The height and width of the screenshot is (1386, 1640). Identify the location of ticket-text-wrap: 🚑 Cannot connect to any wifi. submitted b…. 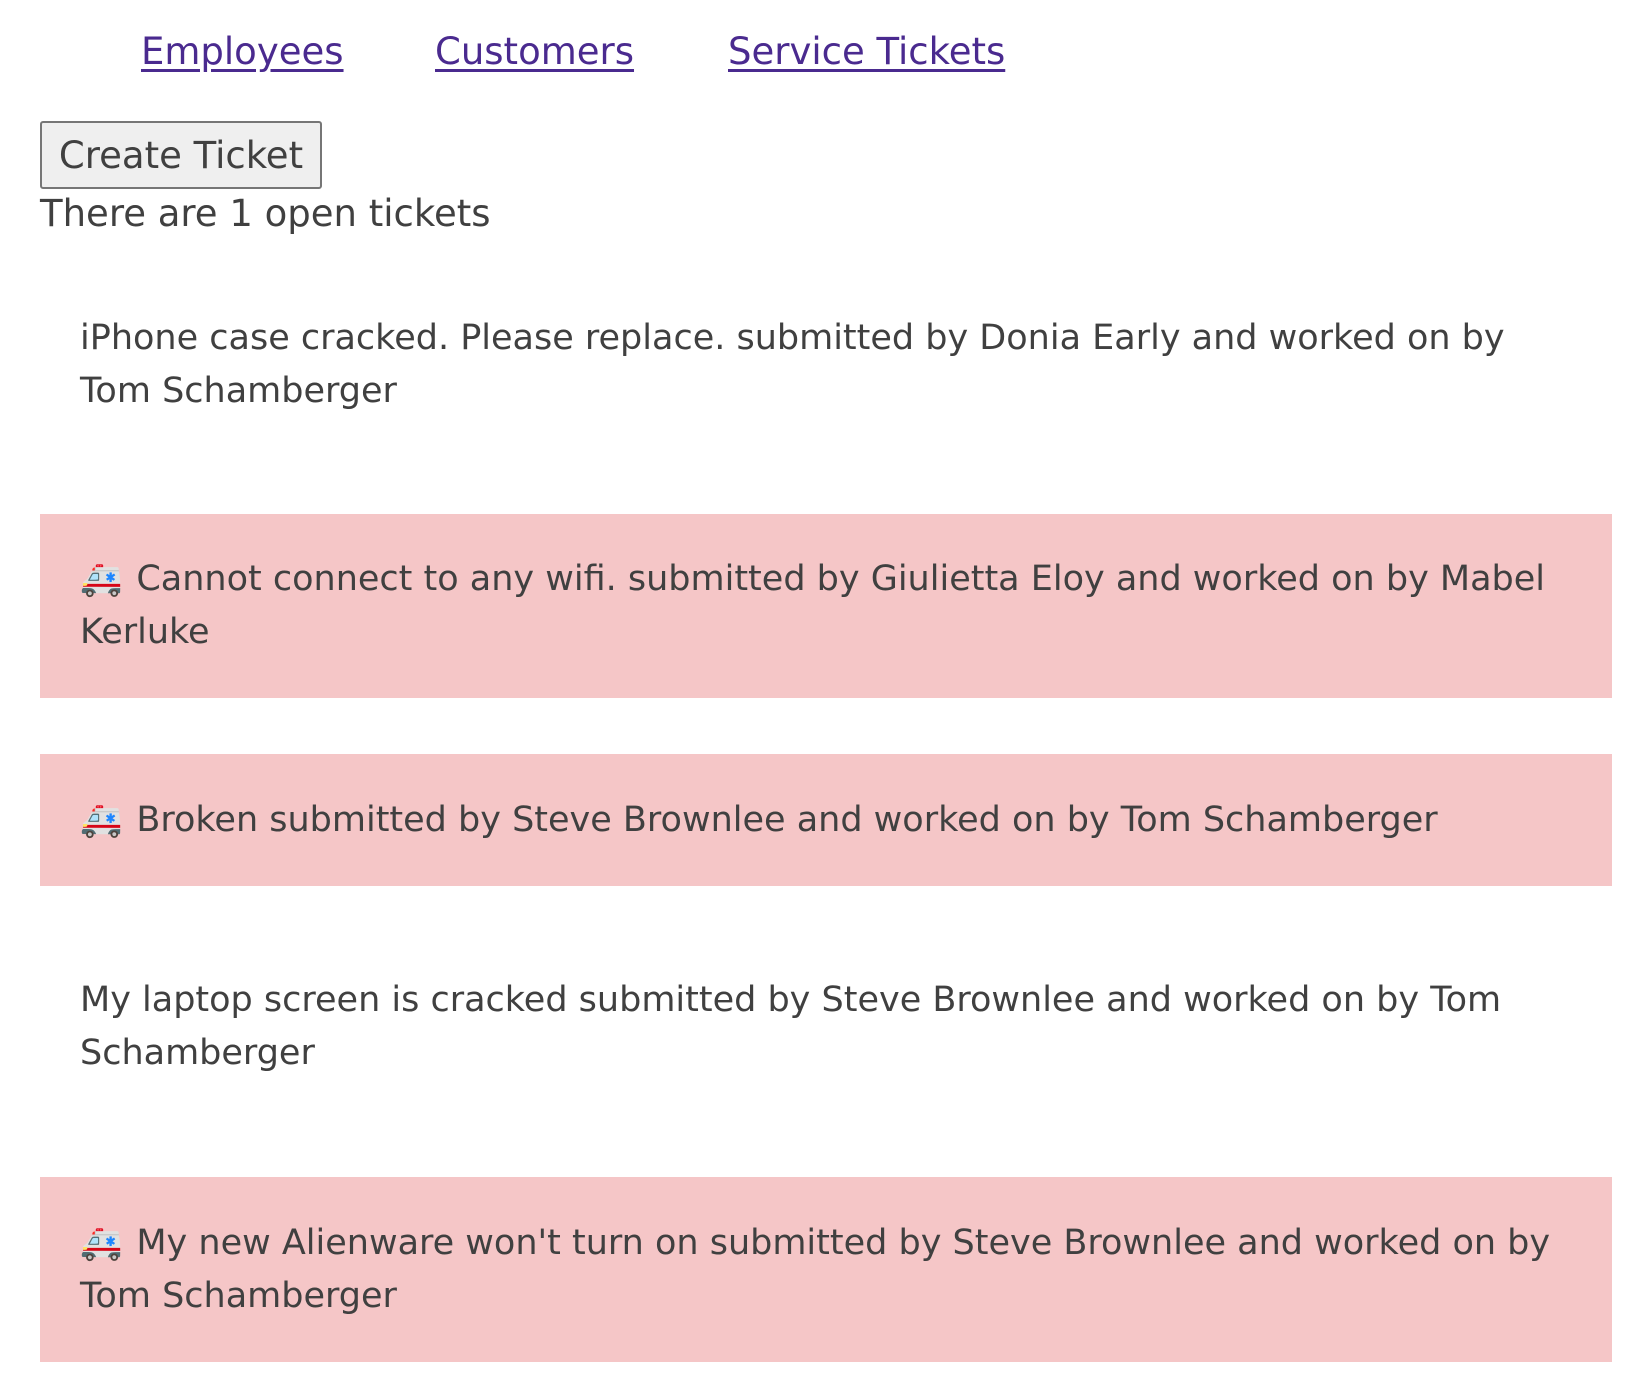
(826, 606).